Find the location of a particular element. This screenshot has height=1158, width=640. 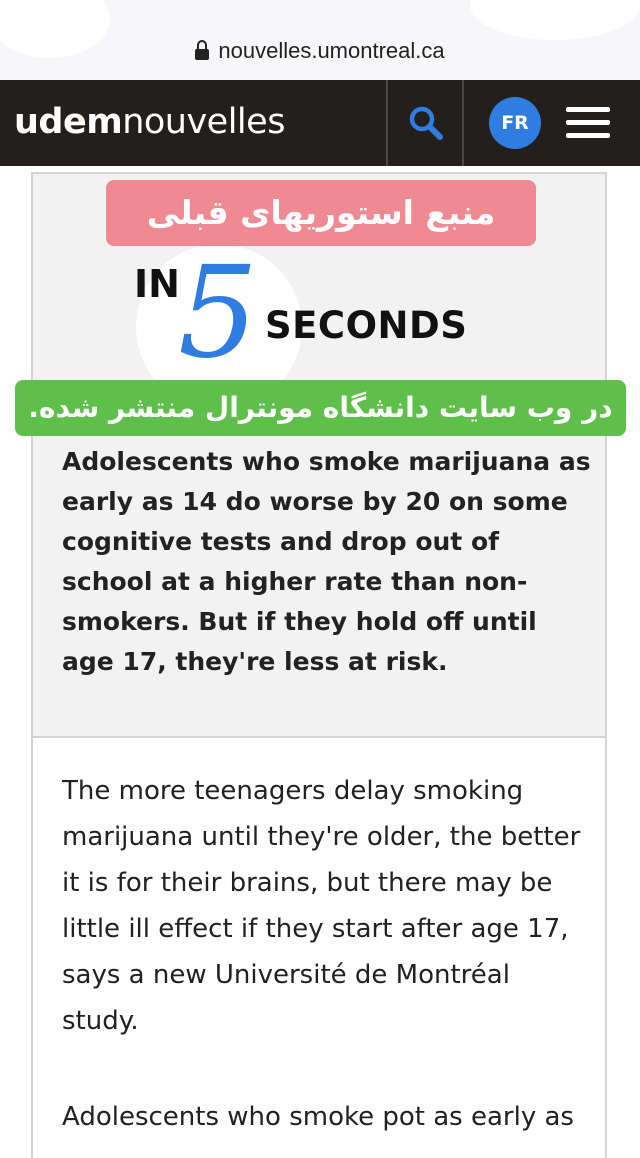

logo-nouvelles: nouvelles is located at coordinates (203, 122).